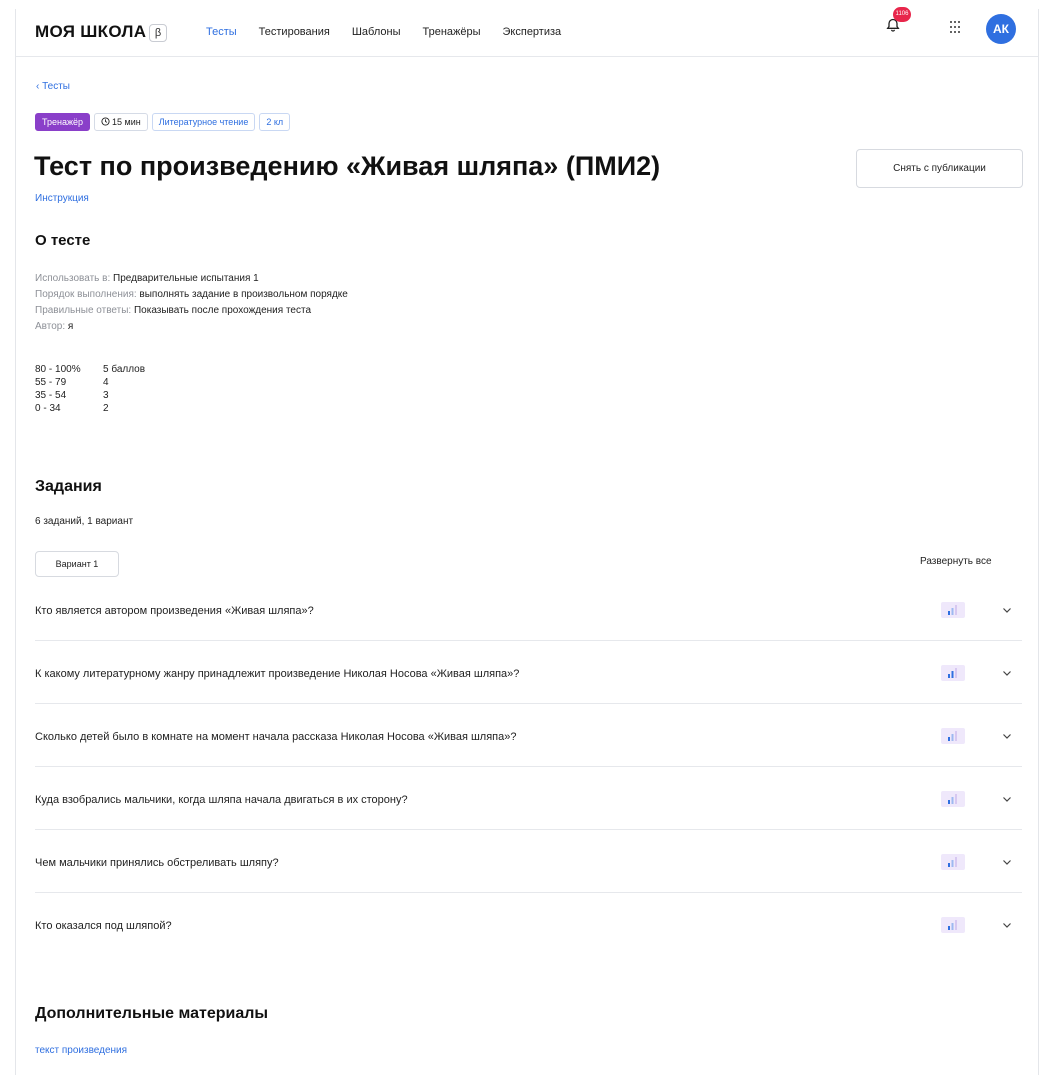 This screenshot has width=1043, height=1079. What do you see at coordinates (1001, 29) in the screenshot?
I see `avatar: АК` at bounding box center [1001, 29].